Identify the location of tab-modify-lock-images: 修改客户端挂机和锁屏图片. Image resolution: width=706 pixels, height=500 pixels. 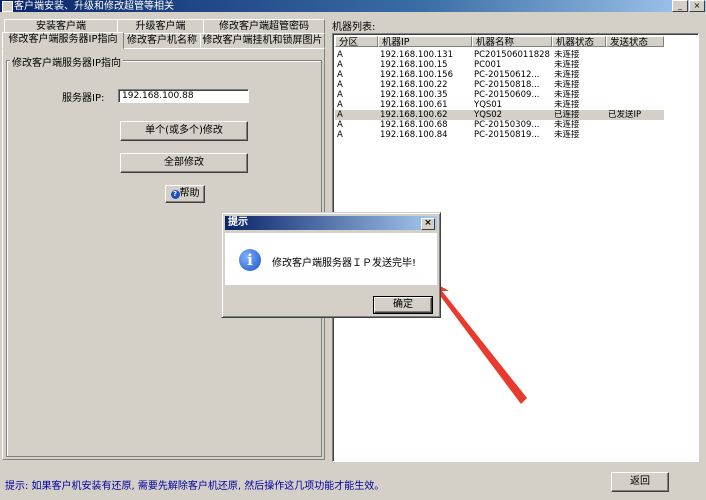
(262, 40).